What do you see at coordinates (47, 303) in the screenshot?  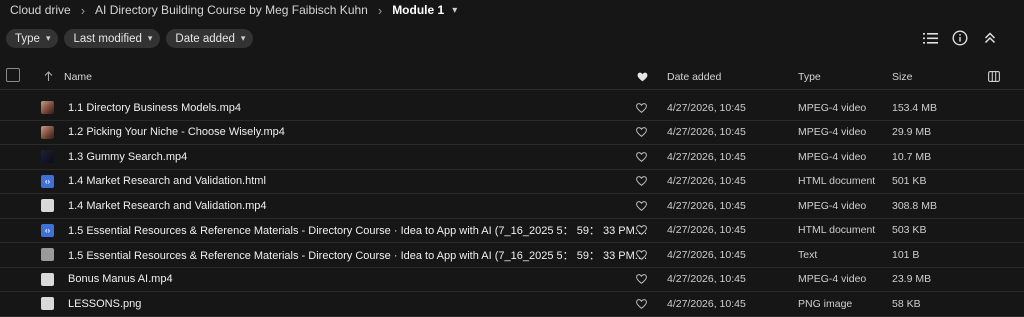 I see `image-thumbnail-icon` at bounding box center [47, 303].